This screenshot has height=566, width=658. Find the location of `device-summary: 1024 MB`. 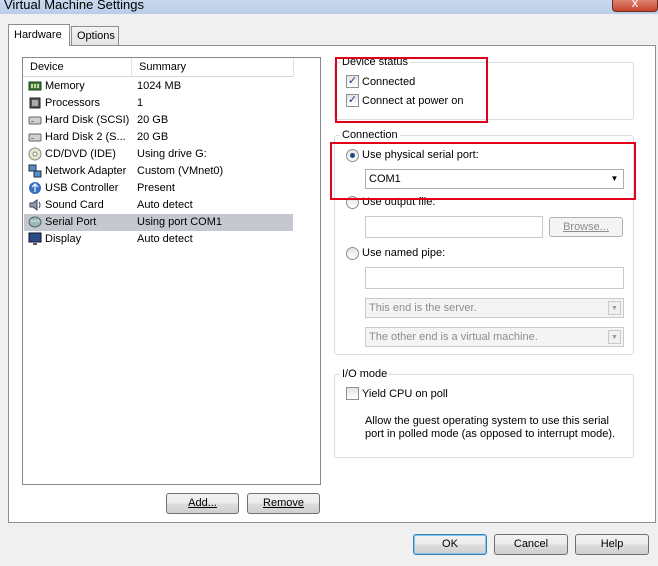

device-summary: 1024 MB is located at coordinates (159, 86).